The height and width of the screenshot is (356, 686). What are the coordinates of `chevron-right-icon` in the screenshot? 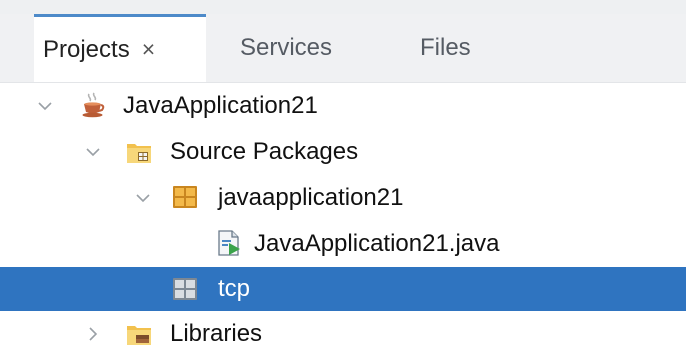 It's located at (93, 334).